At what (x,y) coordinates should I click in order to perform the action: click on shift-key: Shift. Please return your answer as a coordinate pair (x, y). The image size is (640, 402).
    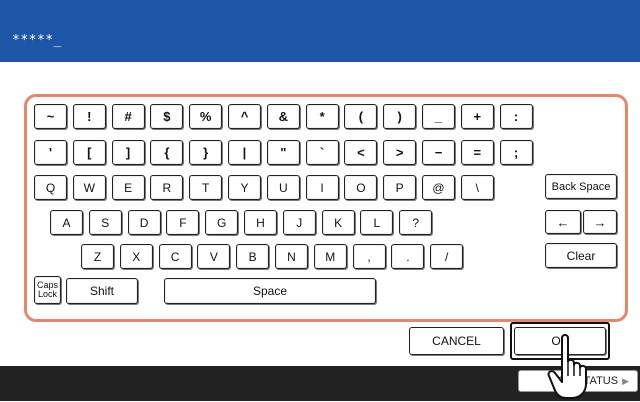
    Looking at the image, I should click on (102, 291).